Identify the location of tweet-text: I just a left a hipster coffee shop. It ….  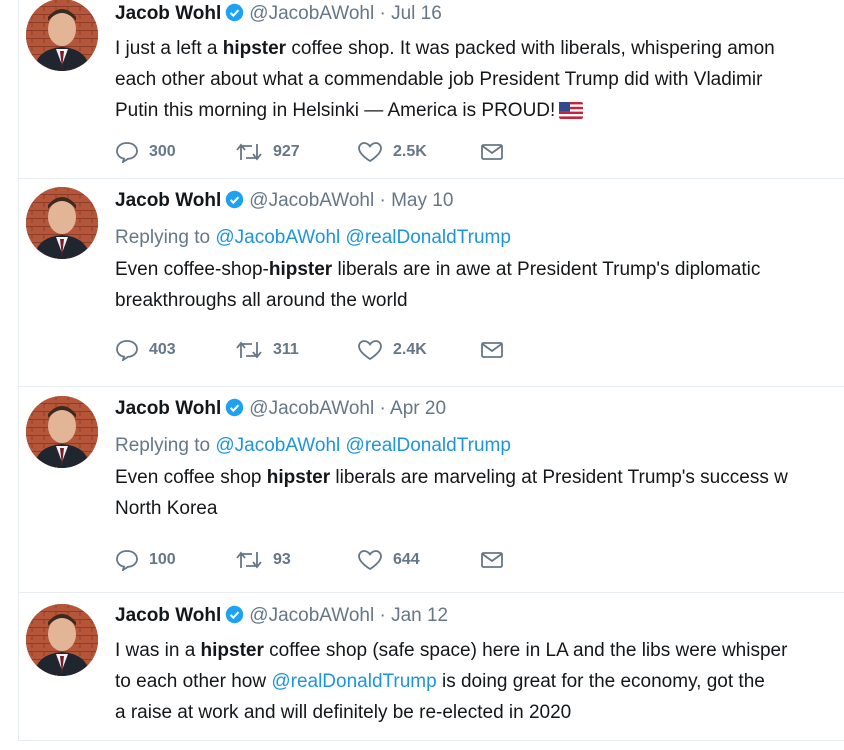
(479, 81).